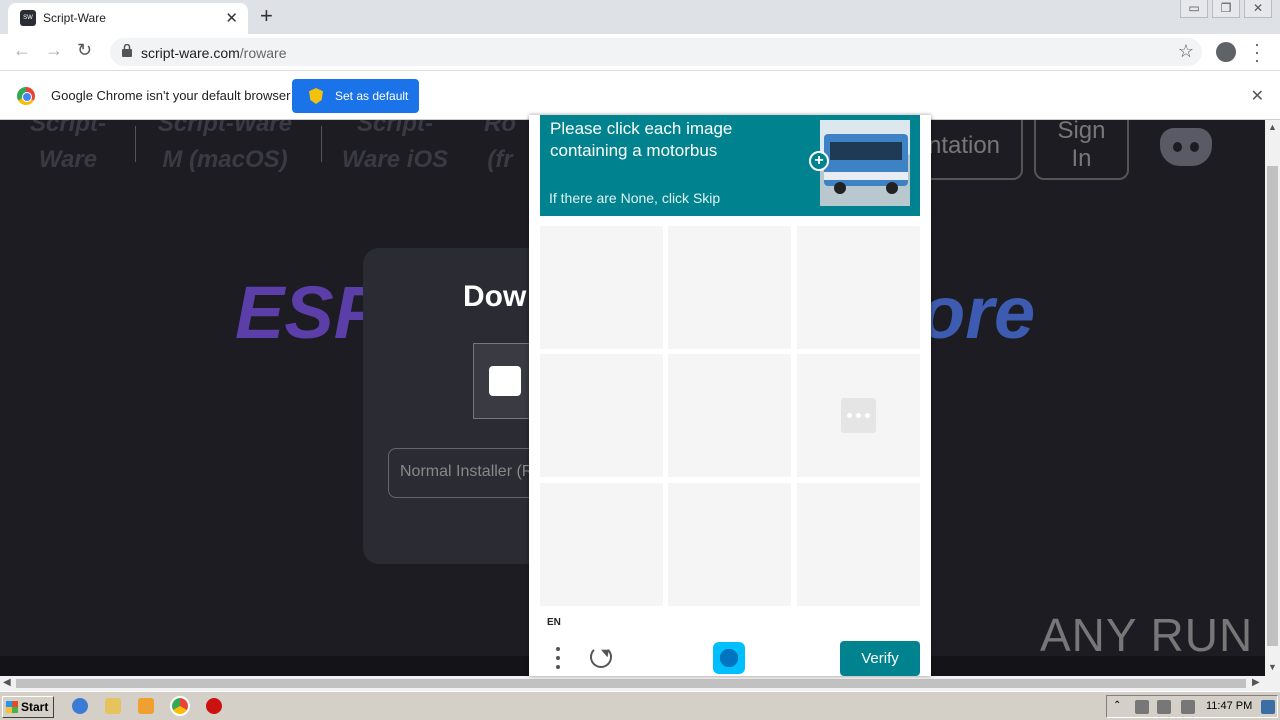 The image size is (1280, 720). I want to click on set-as-default-button: Set as default, so click(355, 96).